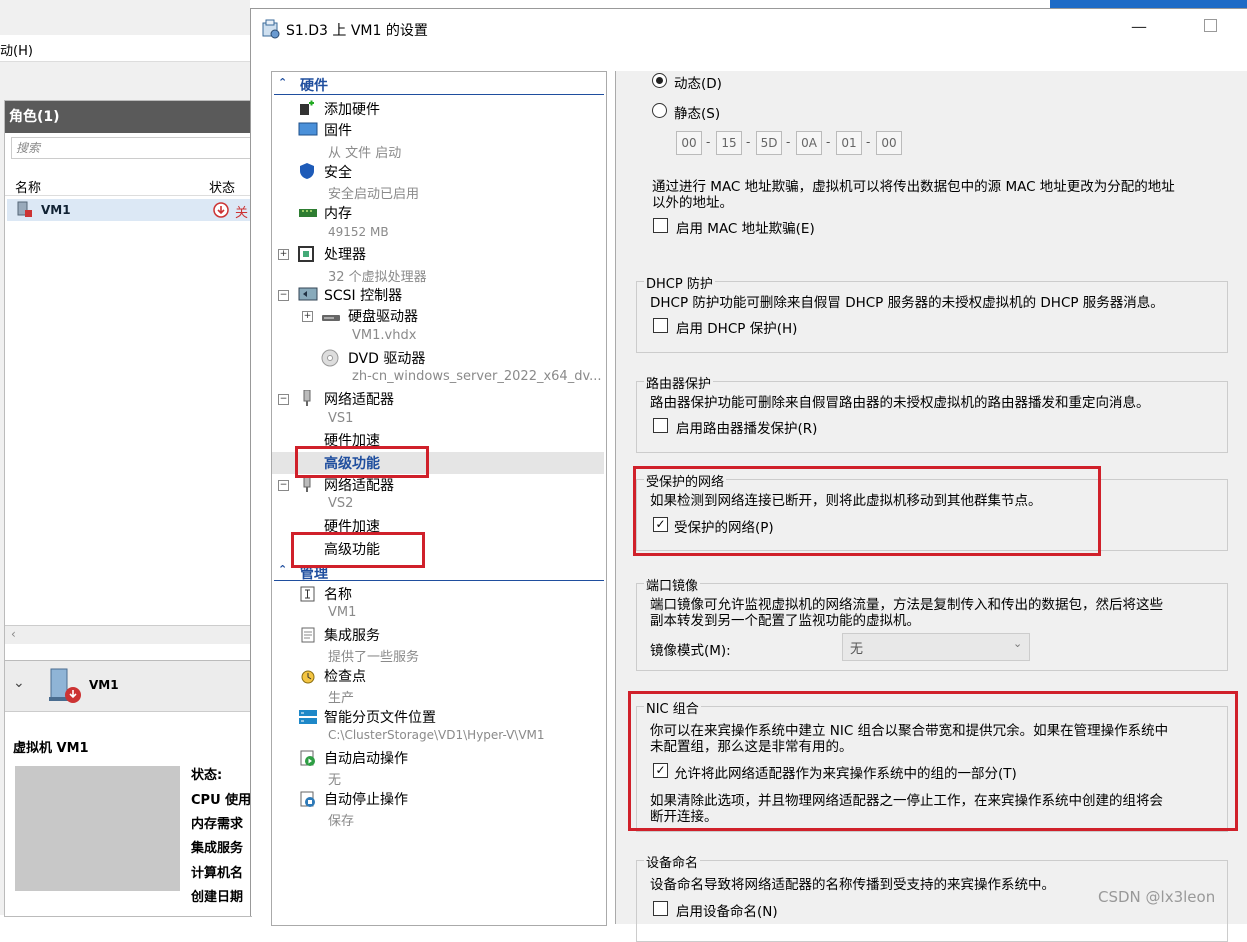 This screenshot has height=942, width=1247. What do you see at coordinates (307, 316) in the screenshot?
I see `expand-hdd-icon: +` at bounding box center [307, 316].